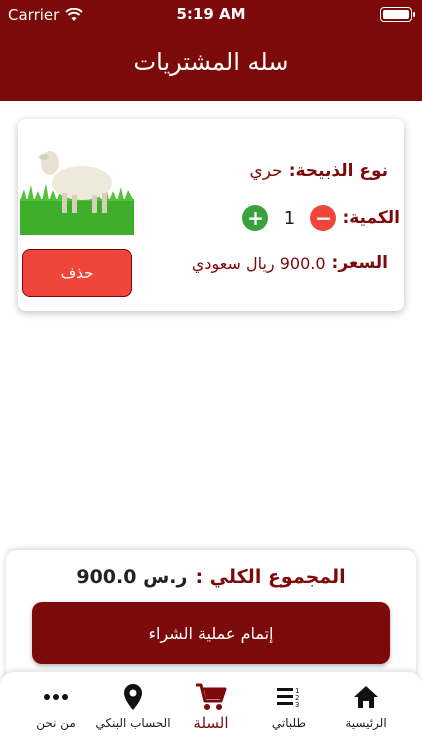 The width and height of the screenshot is (422, 750). I want to click on app-header: Carrier 5:19 AM سله المشتريات, so click(211, 50).